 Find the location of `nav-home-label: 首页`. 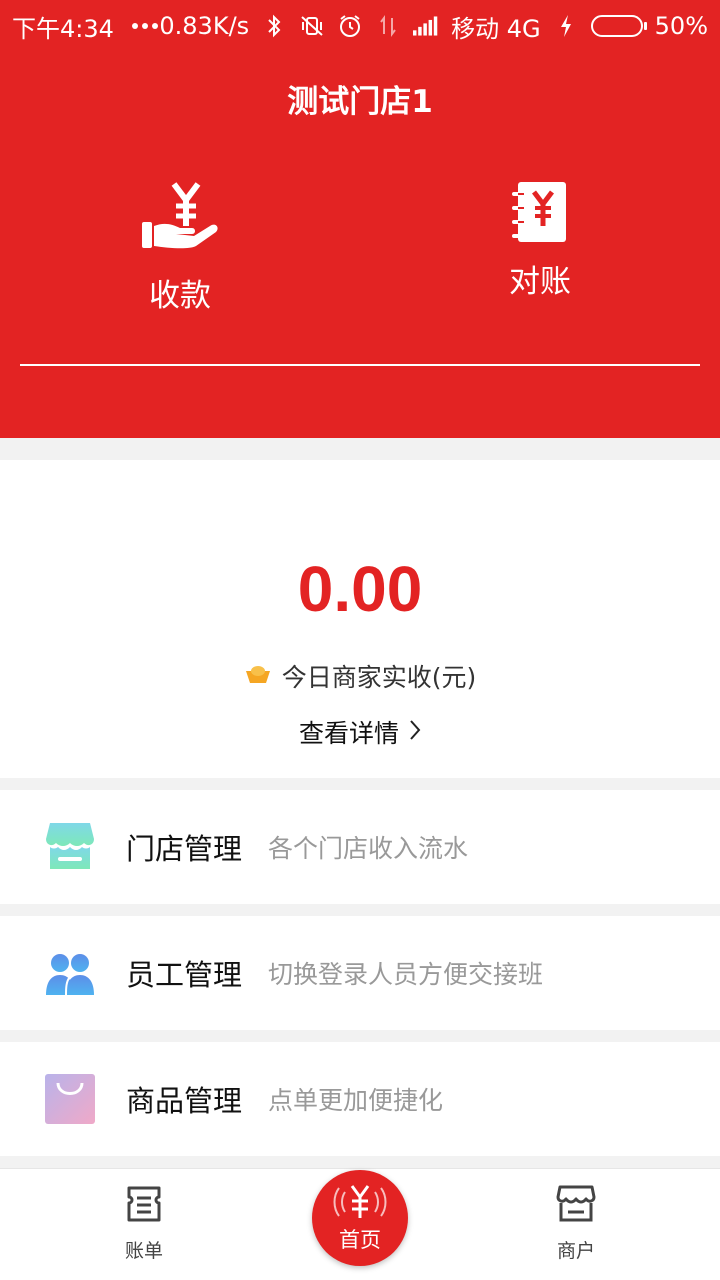

nav-home-label: 首页 is located at coordinates (360, 1240).